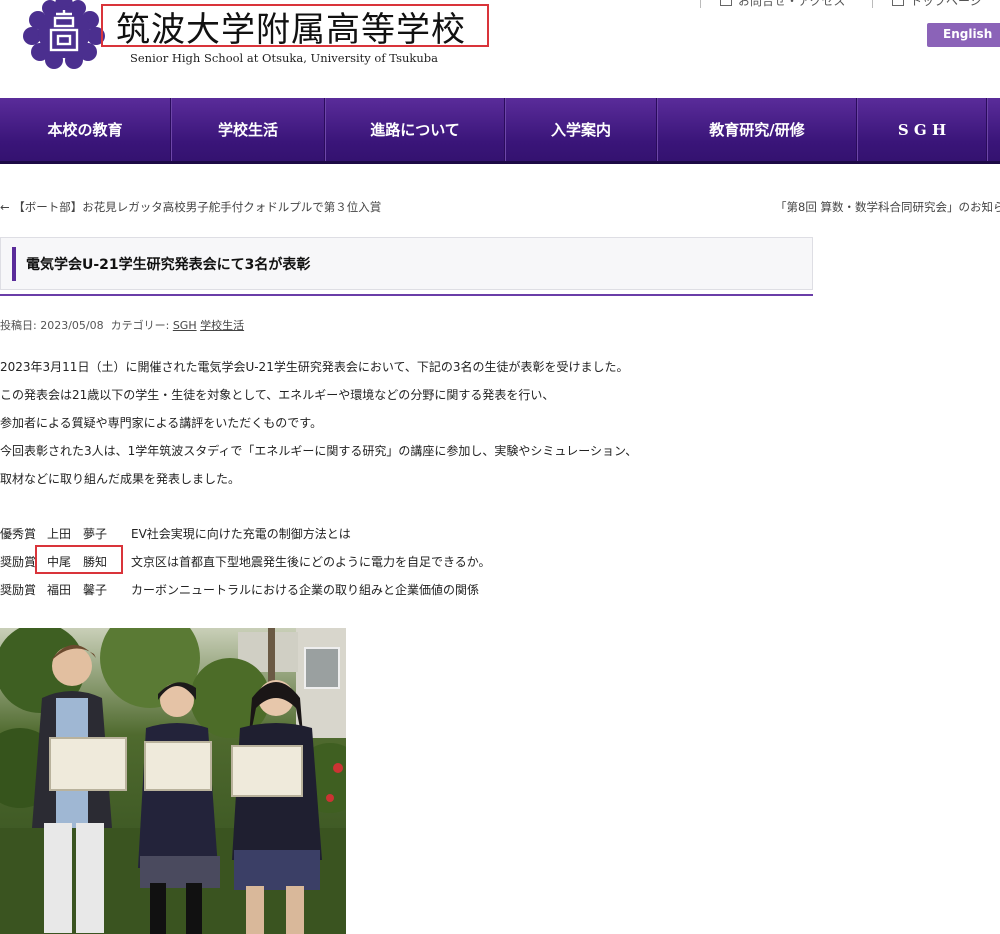 The image size is (1000, 934). What do you see at coordinates (987, 129) in the screenshot?
I see `nav-divider` at bounding box center [987, 129].